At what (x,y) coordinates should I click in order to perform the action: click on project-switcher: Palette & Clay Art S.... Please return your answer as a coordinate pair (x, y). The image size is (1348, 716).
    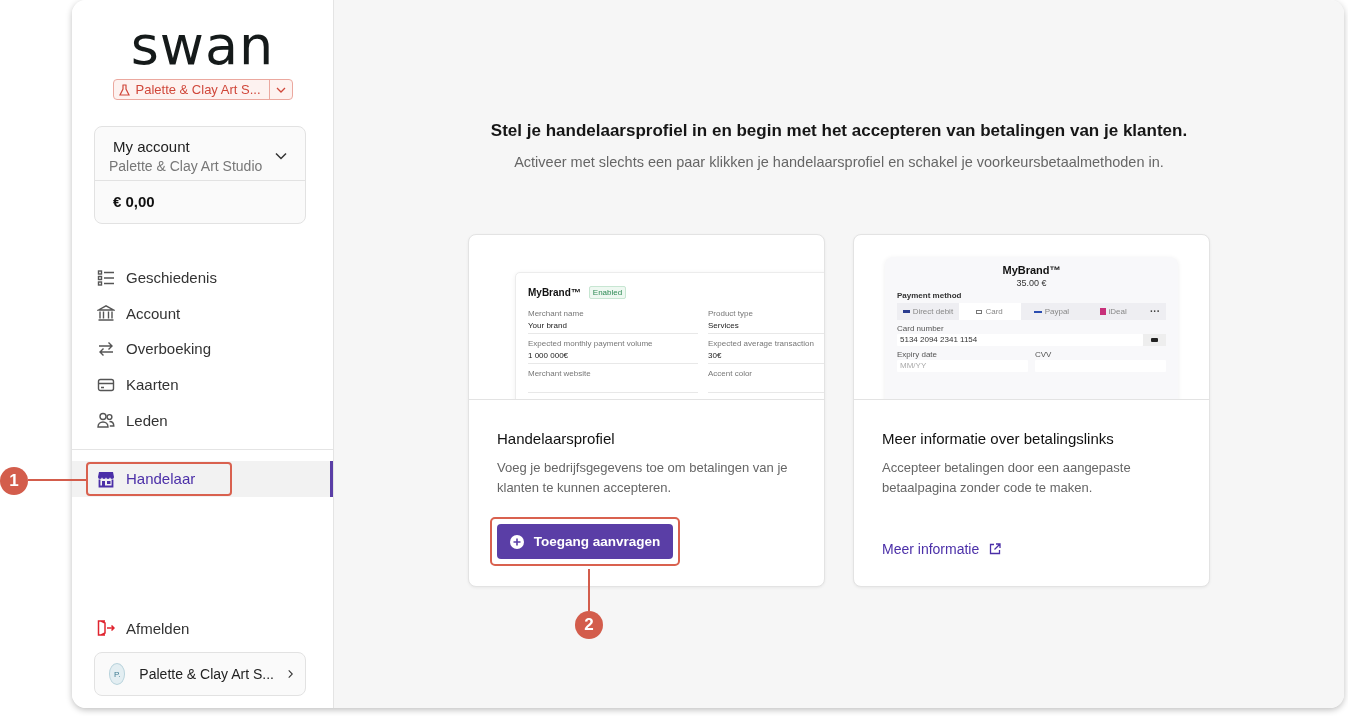
    Looking at the image, I should click on (202, 89).